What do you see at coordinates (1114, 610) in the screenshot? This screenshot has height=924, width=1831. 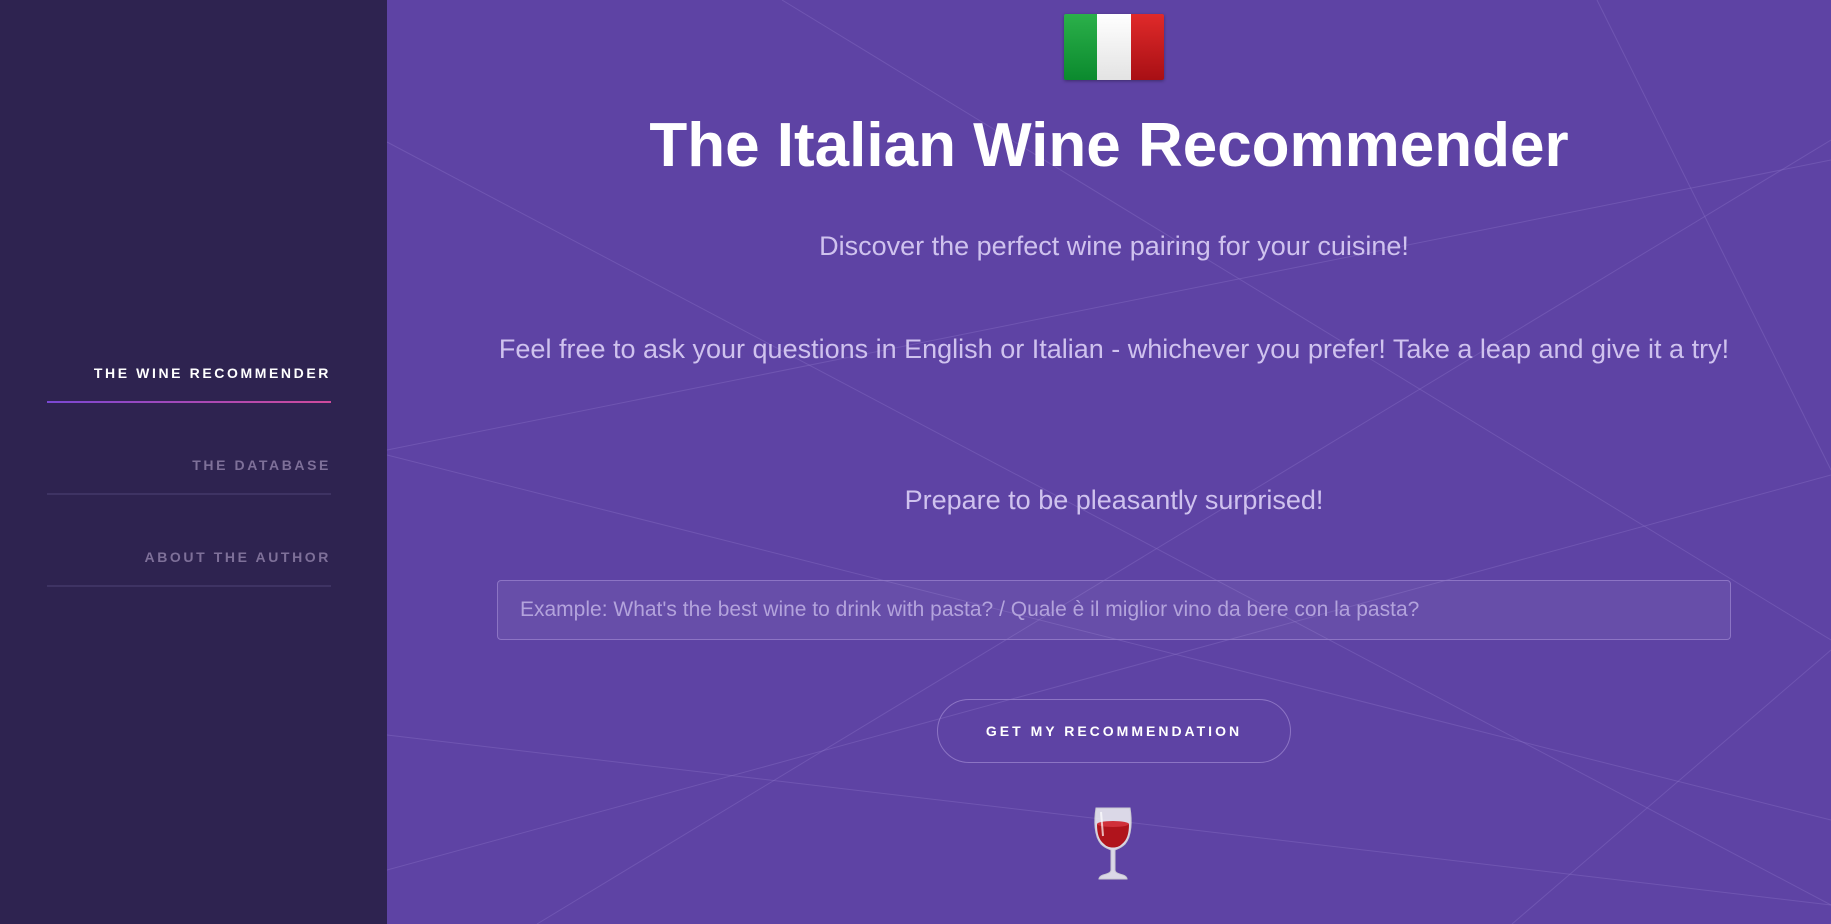 I see `question-input` at bounding box center [1114, 610].